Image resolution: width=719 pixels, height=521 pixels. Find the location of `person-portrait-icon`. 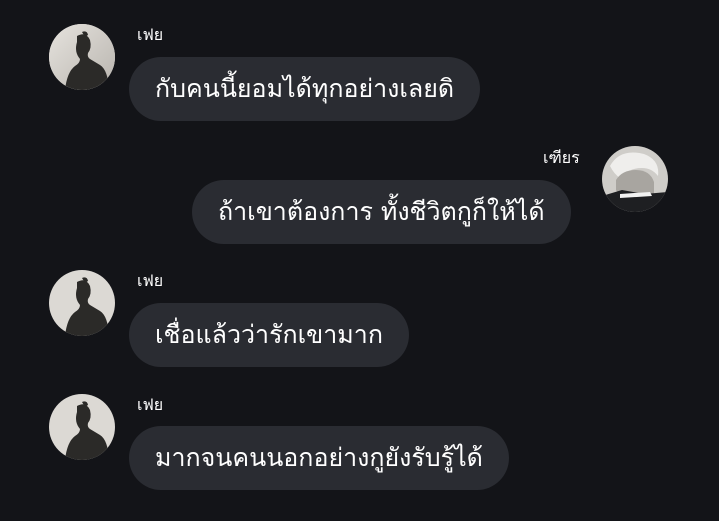

person-portrait-icon is located at coordinates (635, 179).